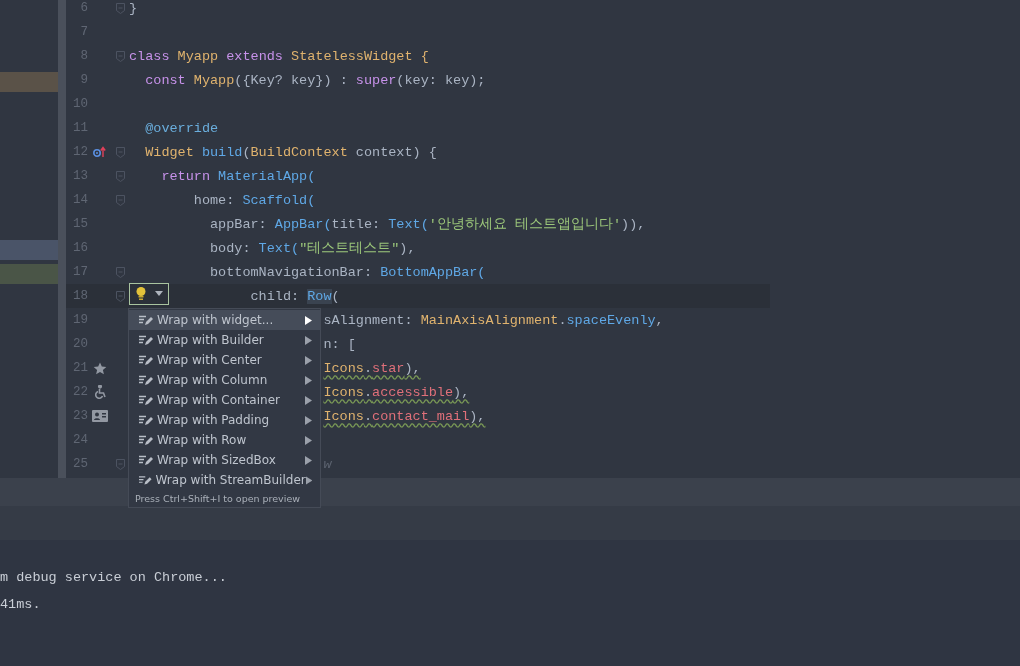  Describe the element at coordinates (421, 416) in the screenshot. I see `code-token: contact_mail` at that location.